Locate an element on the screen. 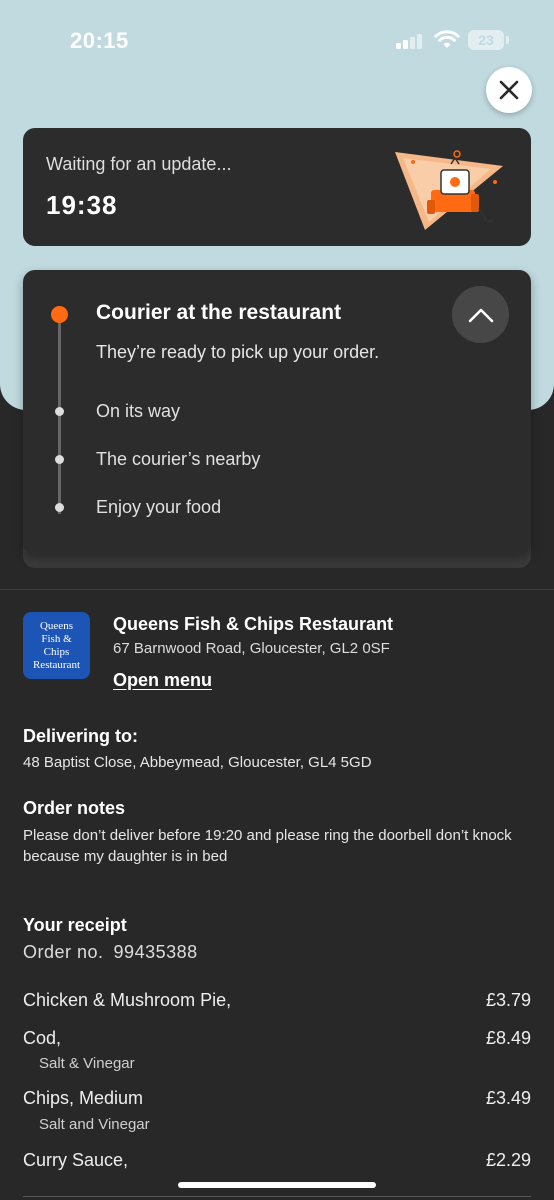 This screenshot has width=554, height=1200. status-update-card: Waiting for an update... 19:38 is located at coordinates (277, 187).